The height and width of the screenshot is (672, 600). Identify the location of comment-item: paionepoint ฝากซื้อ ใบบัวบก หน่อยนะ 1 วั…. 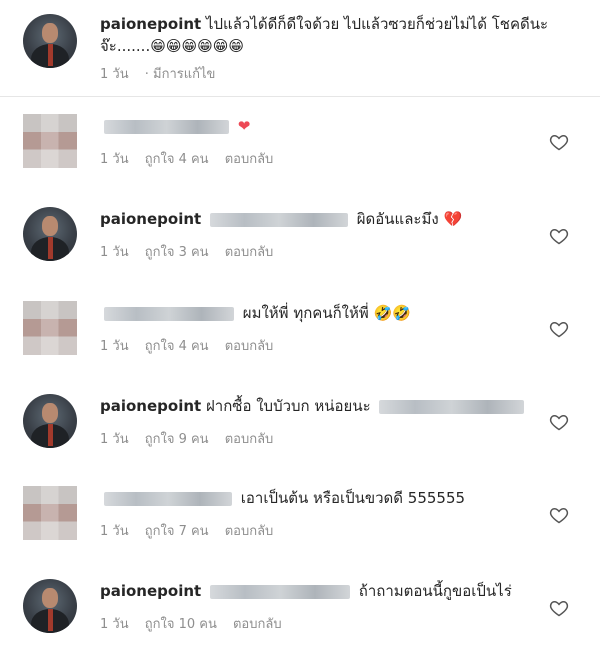
(300, 440).